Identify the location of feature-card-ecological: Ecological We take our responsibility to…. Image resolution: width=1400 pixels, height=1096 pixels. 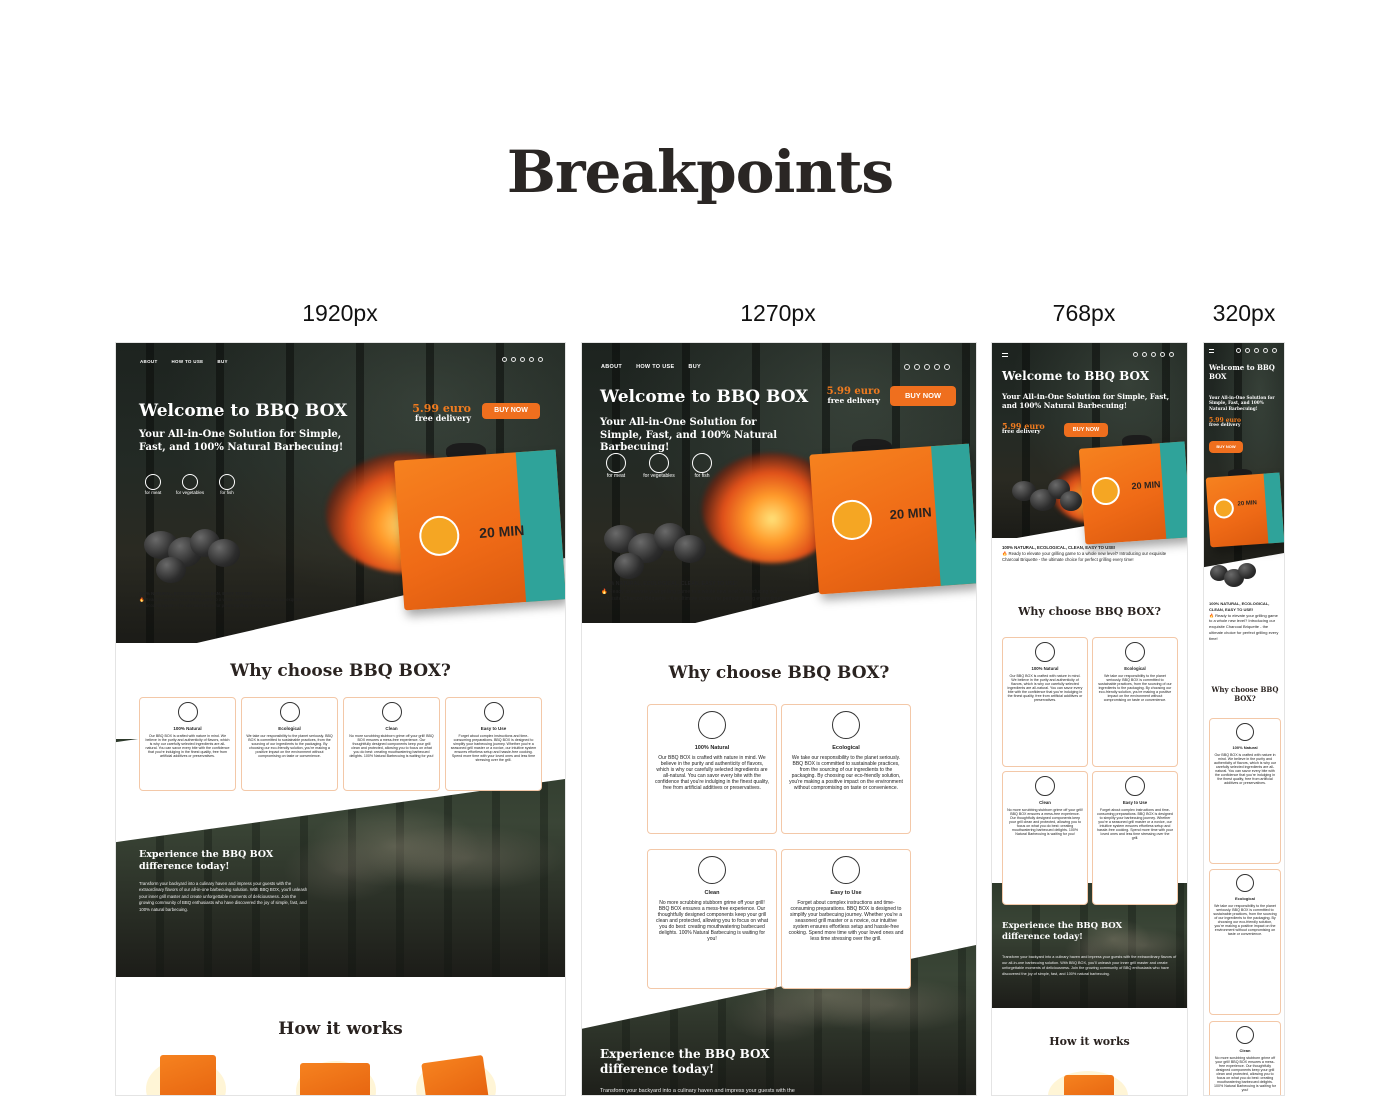
(1135, 702).